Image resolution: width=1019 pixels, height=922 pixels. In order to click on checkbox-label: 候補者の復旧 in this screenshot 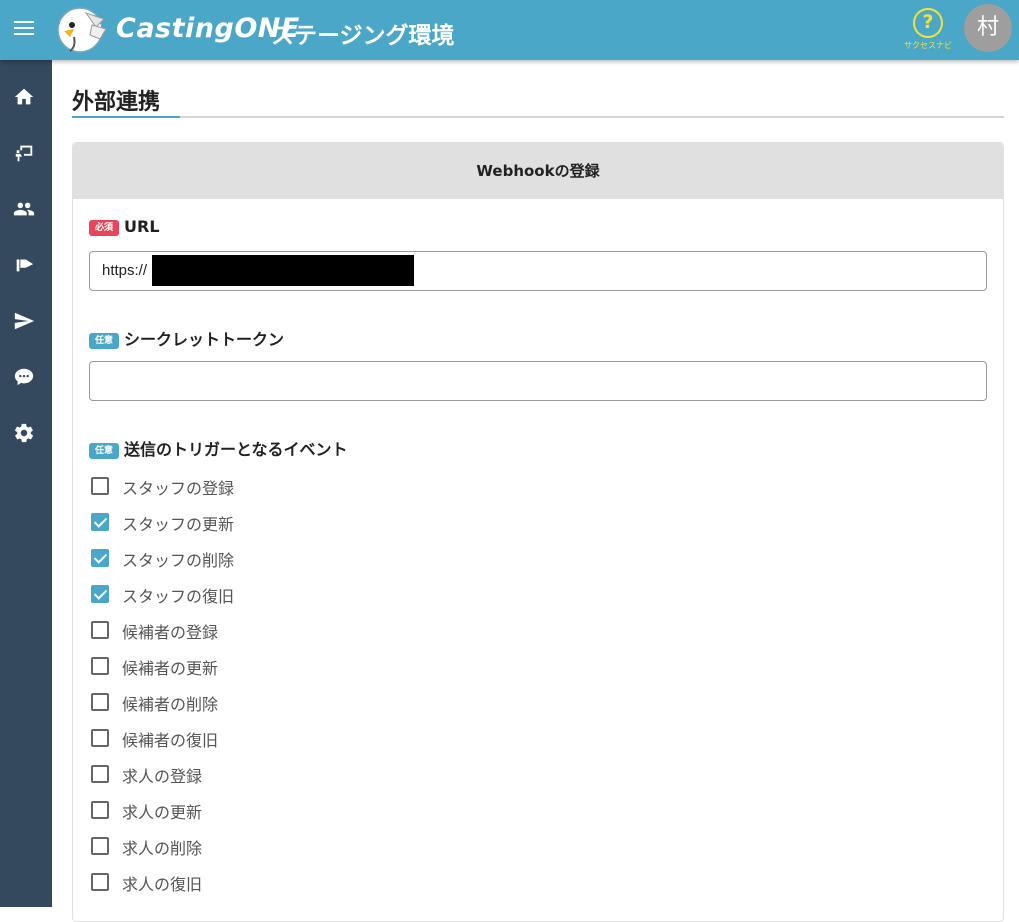, I will do `click(170, 740)`.